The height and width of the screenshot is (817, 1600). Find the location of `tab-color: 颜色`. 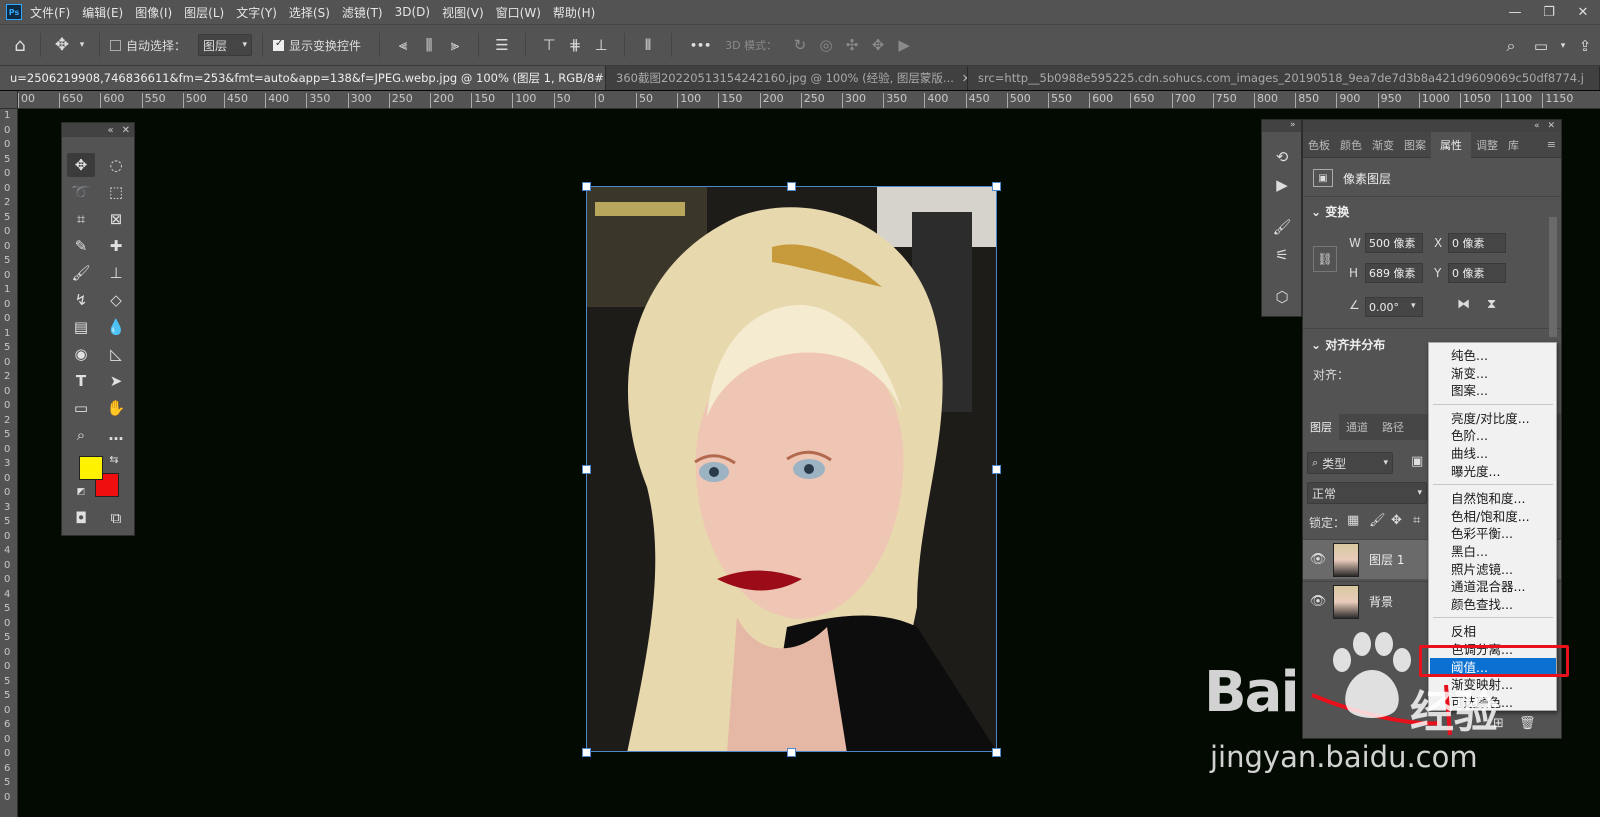

tab-color: 颜色 is located at coordinates (1351, 145).